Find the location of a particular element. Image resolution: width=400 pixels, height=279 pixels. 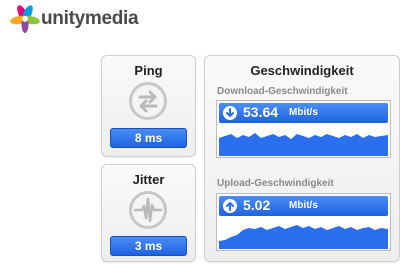

upload-bar: 5.02 Mbit/s is located at coordinates (303, 206).